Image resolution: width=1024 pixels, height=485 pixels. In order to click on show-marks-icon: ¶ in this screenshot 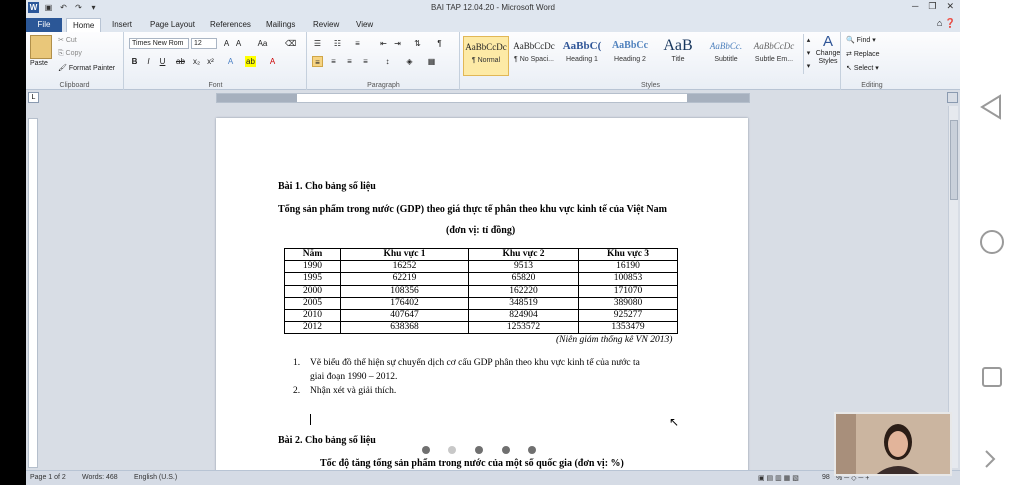, I will do `click(439, 43)`.